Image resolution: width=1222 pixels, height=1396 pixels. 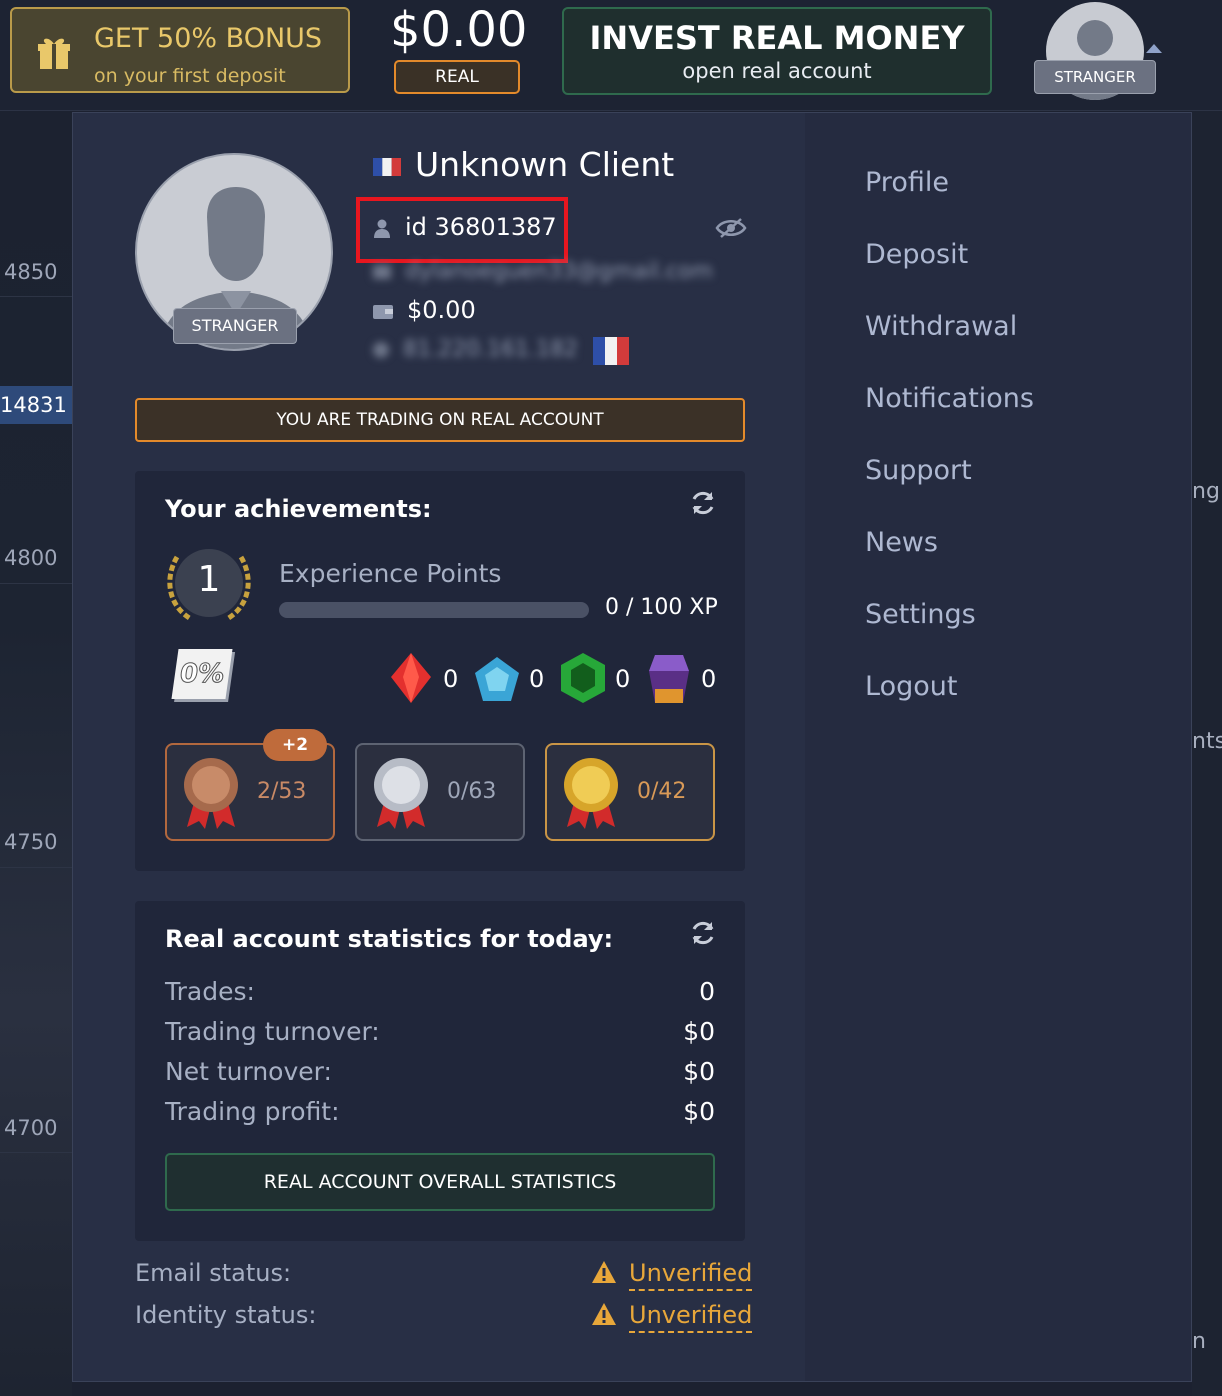 What do you see at coordinates (250, 785) in the screenshot?
I see `bronze-medal-card: +2 2/53` at bounding box center [250, 785].